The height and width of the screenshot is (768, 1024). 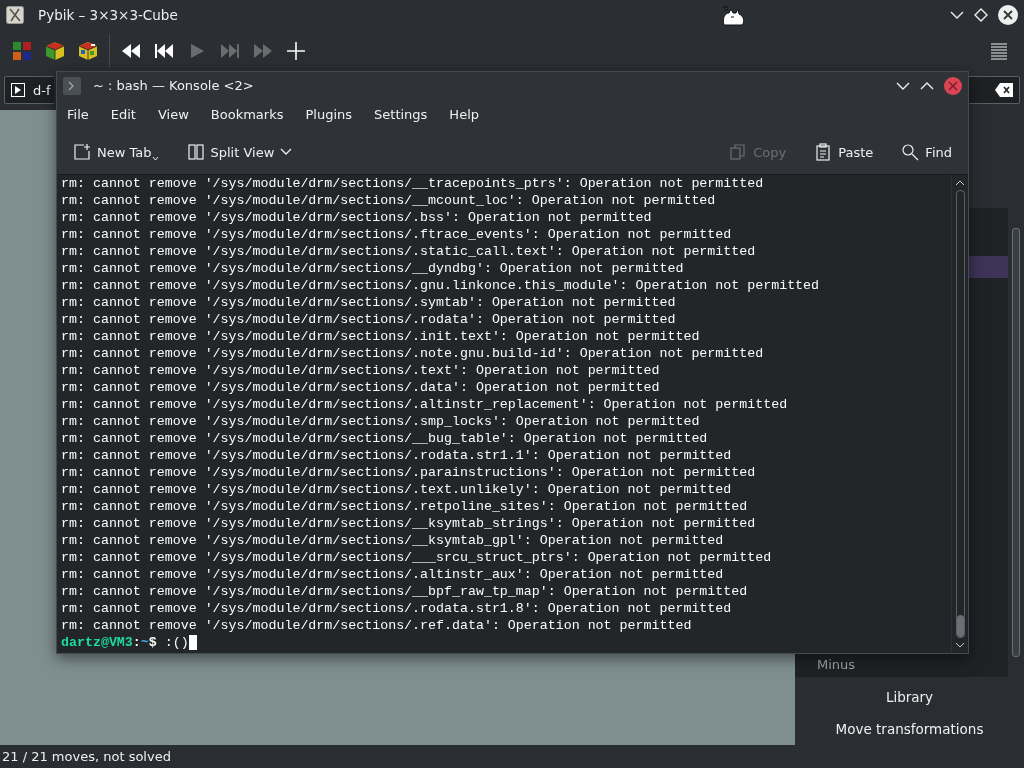 What do you see at coordinates (994, 90) in the screenshot?
I see `clear-button` at bounding box center [994, 90].